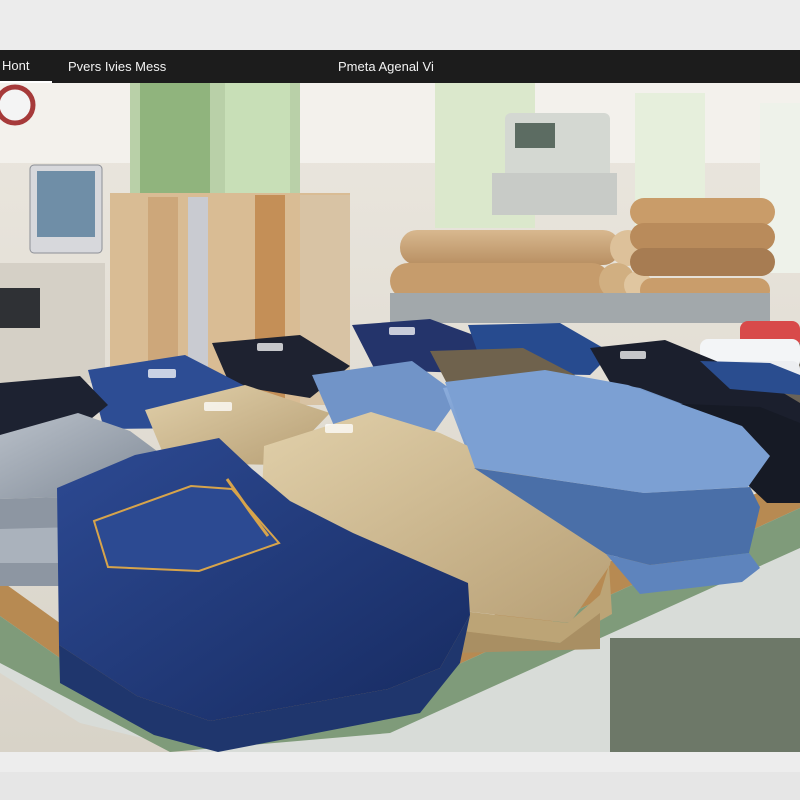 The image size is (800, 800). I want to click on tab-agent: Pmeta Agenal Vi, so click(386, 66).